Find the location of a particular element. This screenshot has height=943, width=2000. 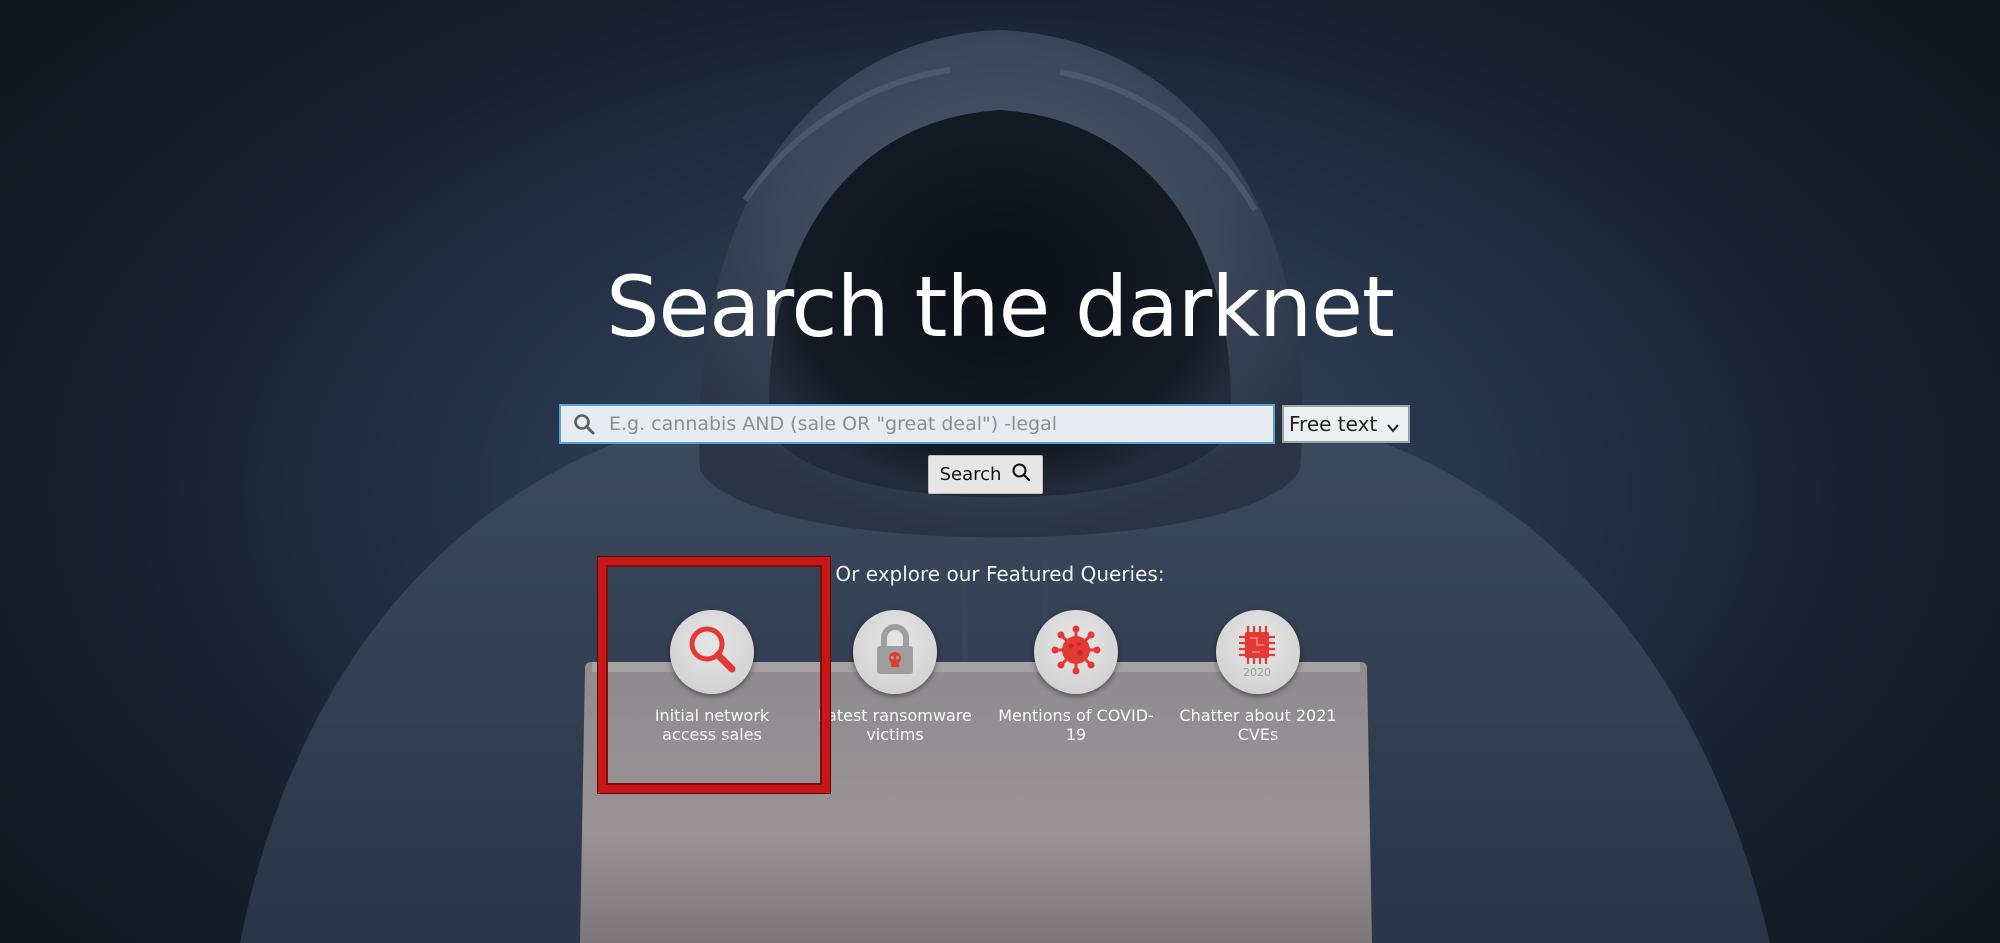

featured-query-ransomware-victims: Latest ransomware victims is located at coordinates (895, 677).